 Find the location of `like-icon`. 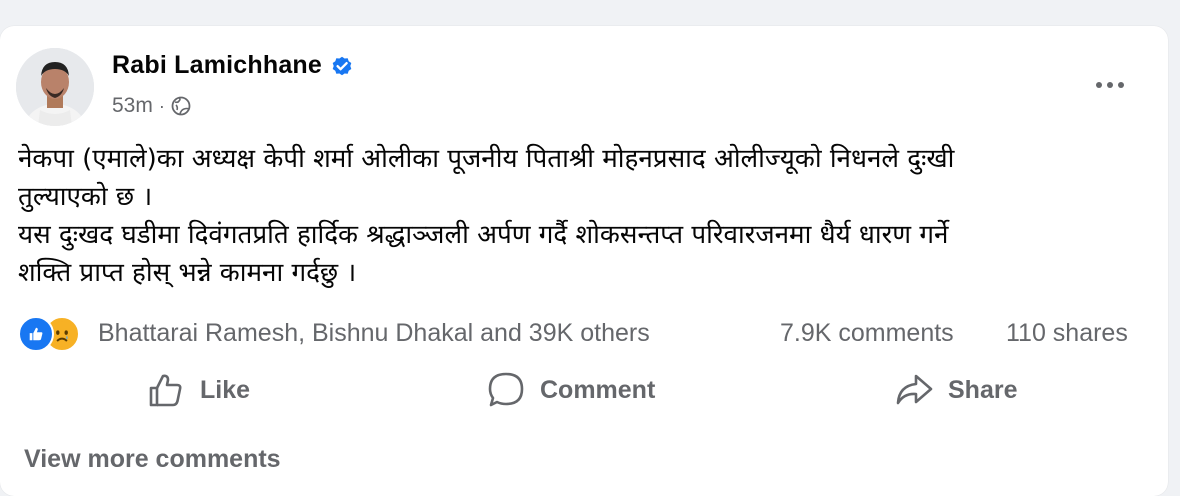

like-icon is located at coordinates (165, 390).